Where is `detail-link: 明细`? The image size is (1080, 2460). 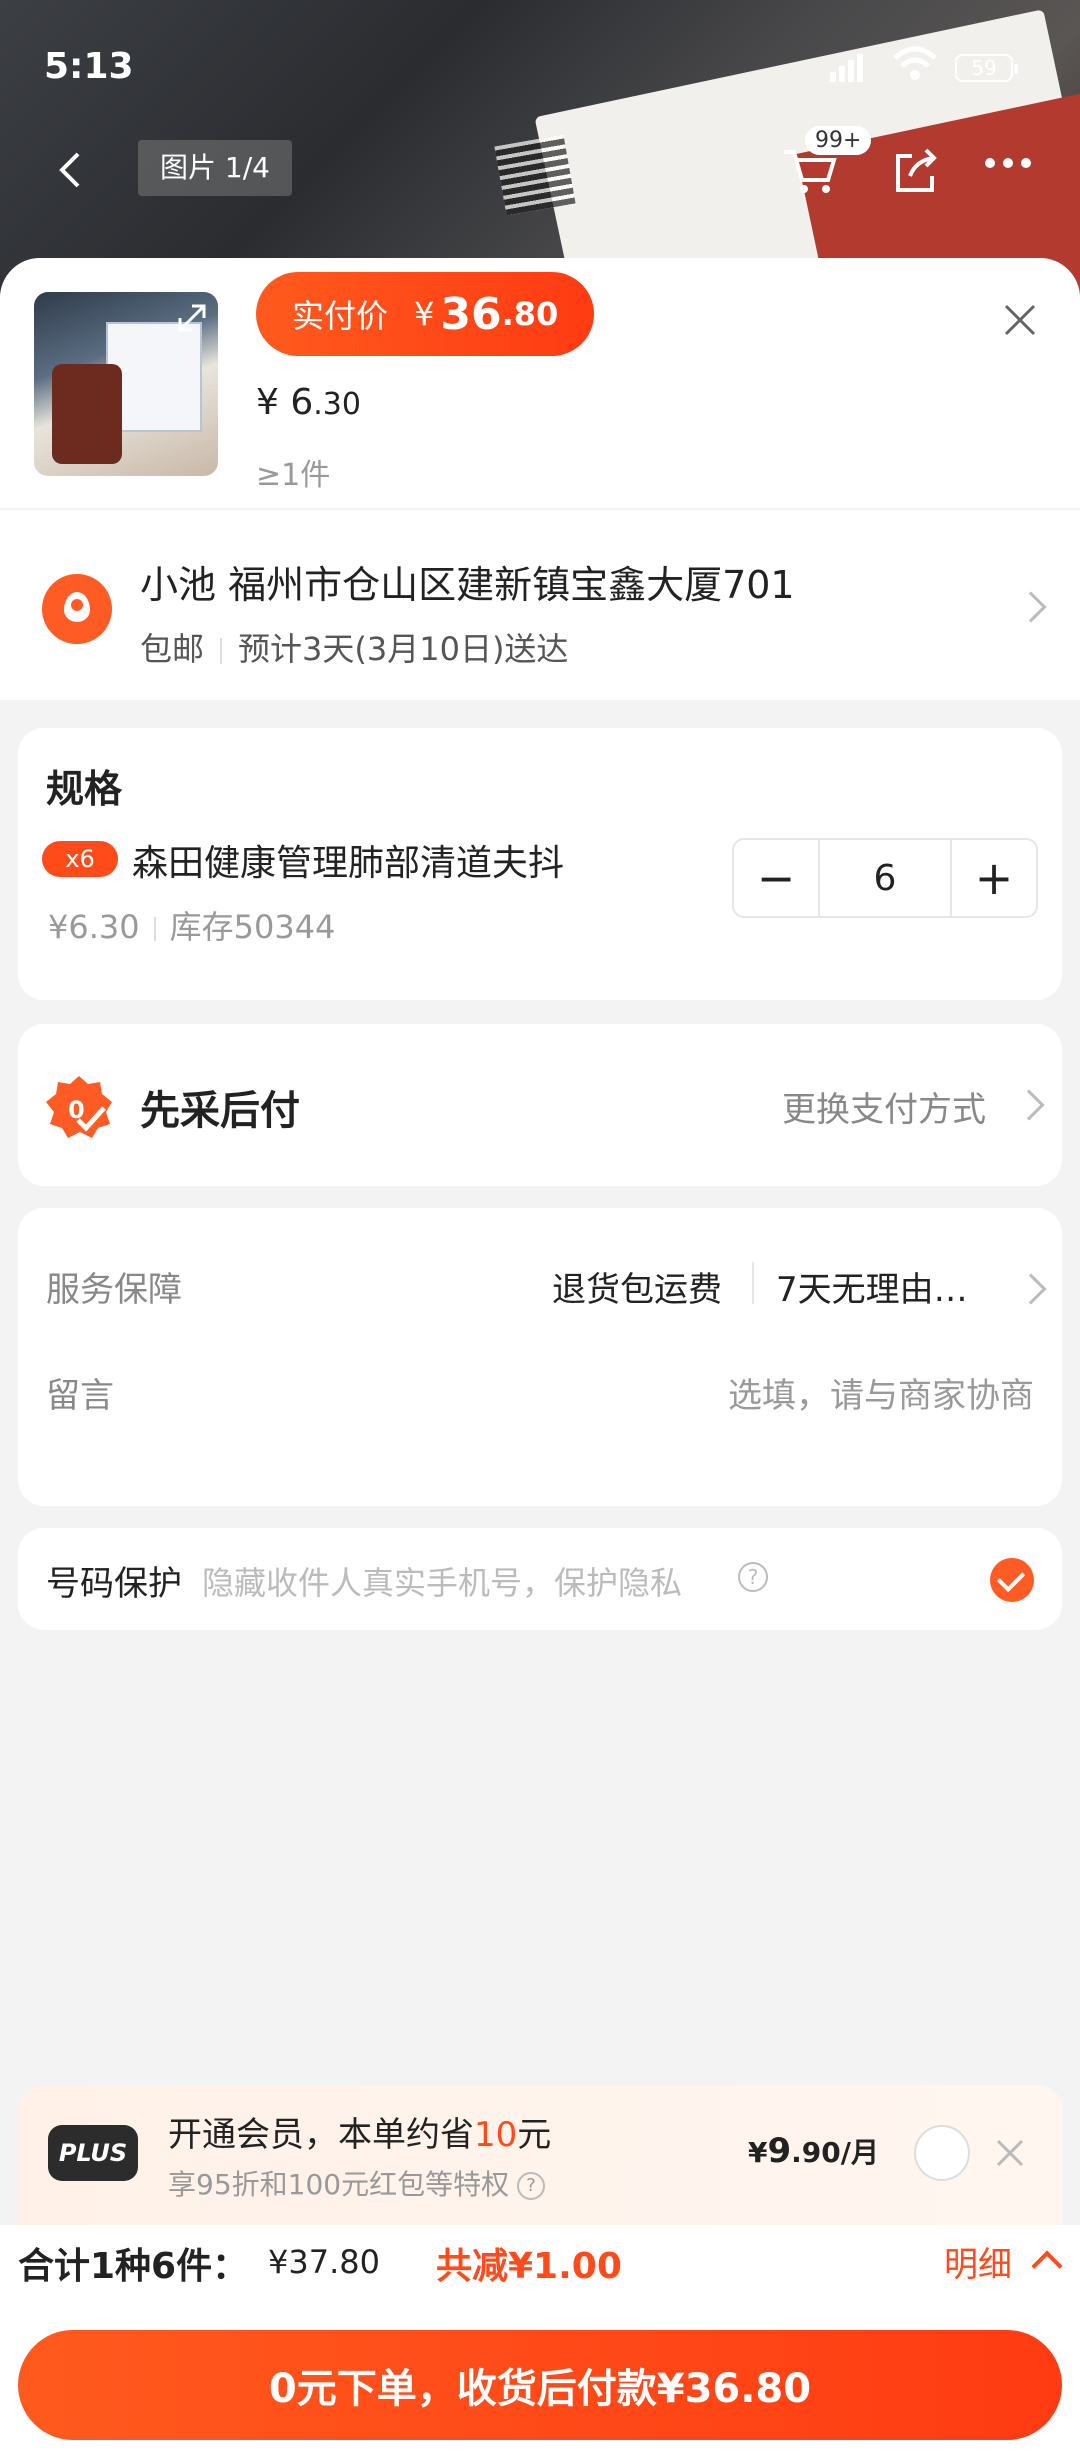
detail-link: 明细 is located at coordinates (978, 2261).